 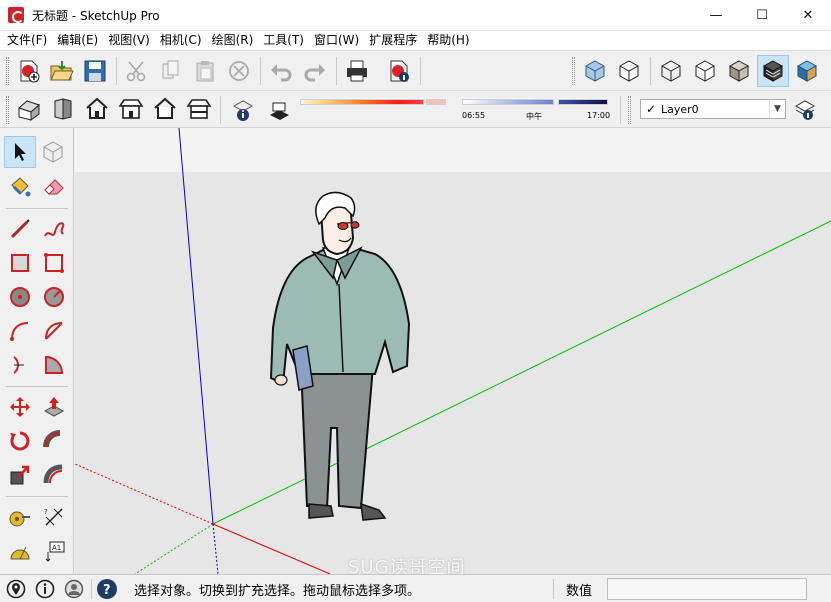 I want to click on shaded-textures-icon, so click(x=773, y=71).